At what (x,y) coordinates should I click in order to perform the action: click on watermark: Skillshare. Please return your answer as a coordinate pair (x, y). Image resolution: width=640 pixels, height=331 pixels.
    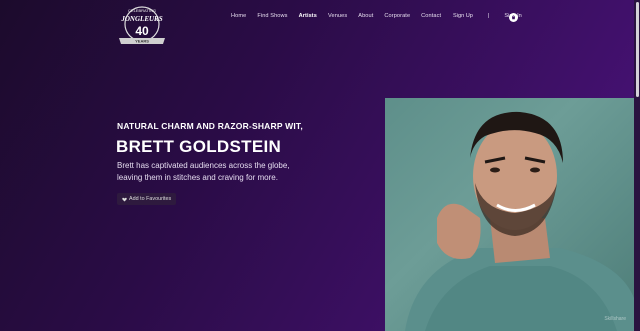
    Looking at the image, I should click on (615, 319).